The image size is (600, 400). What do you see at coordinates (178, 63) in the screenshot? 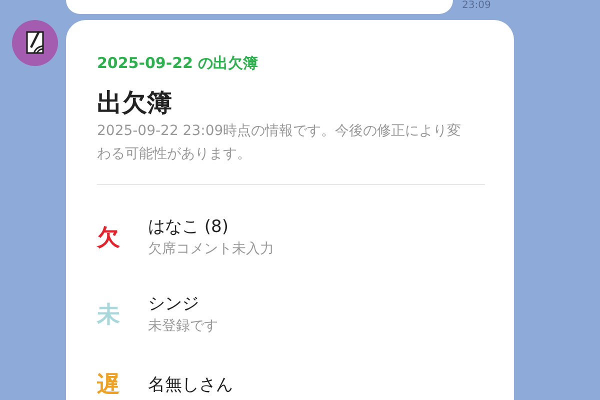
I see `card-subtitle: 2025-09-22 の出欠簿` at bounding box center [178, 63].